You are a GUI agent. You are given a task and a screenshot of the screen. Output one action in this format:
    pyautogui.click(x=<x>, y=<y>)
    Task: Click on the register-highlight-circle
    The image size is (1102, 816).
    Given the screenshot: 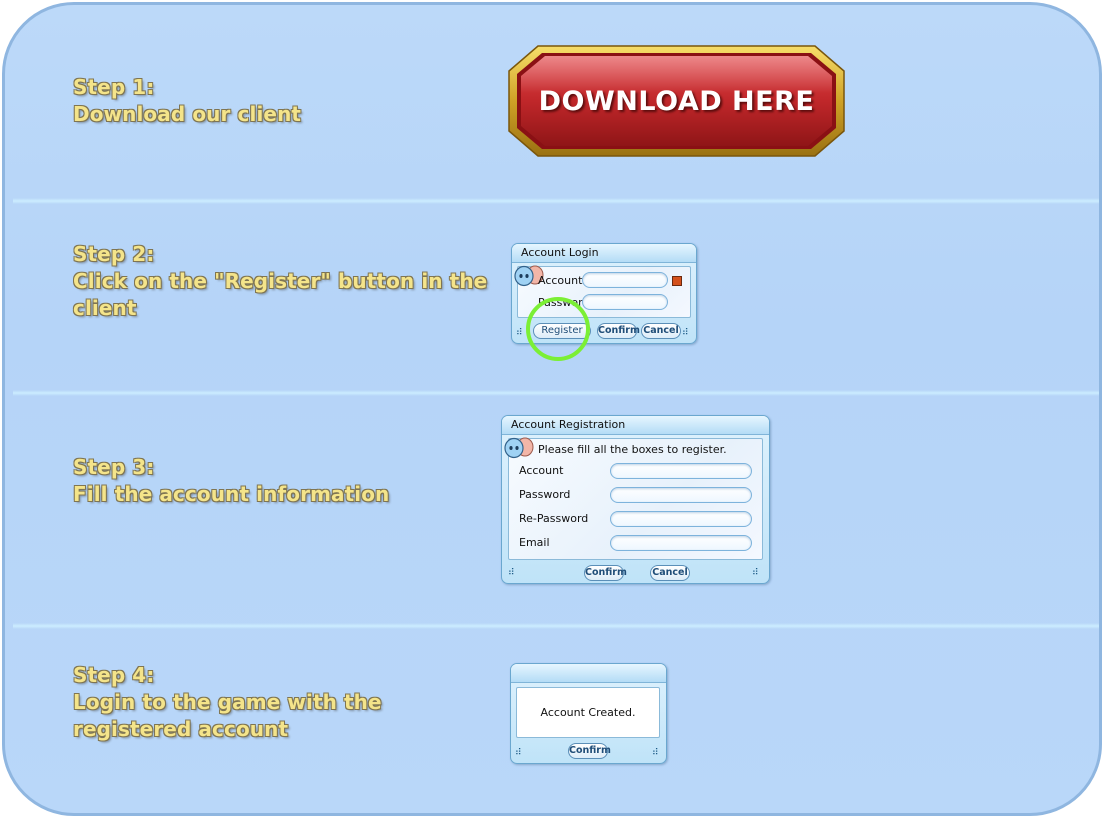 What is the action you would take?
    pyautogui.click(x=558, y=329)
    